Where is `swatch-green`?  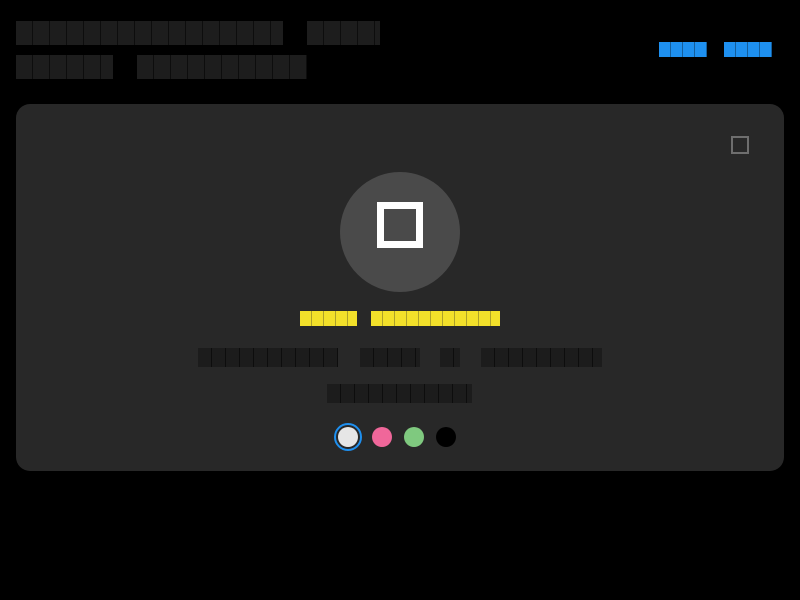
swatch-green is located at coordinates (414, 437).